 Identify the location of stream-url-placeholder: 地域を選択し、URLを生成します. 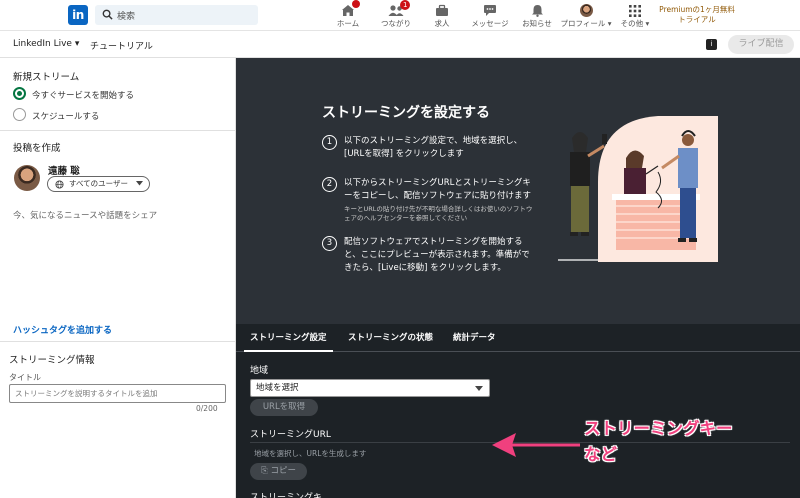
(310, 453).